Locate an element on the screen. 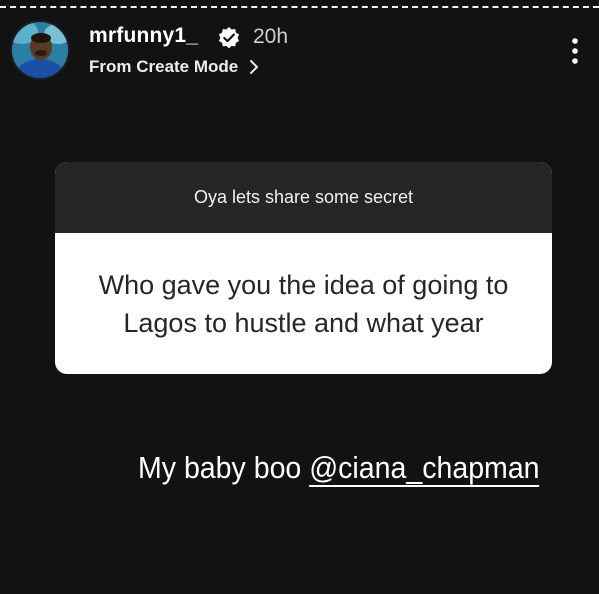 Image resolution: width=599 pixels, height=594 pixels. reply-message: My baby boo is located at coordinates (224, 467).